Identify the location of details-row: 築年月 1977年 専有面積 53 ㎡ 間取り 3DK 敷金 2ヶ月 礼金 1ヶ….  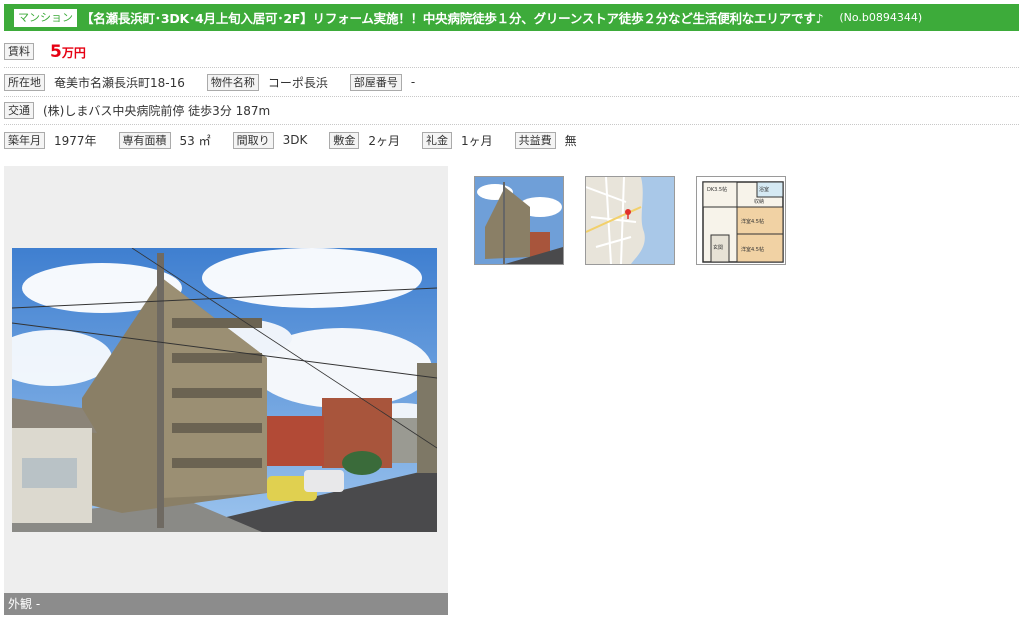
(511, 140).